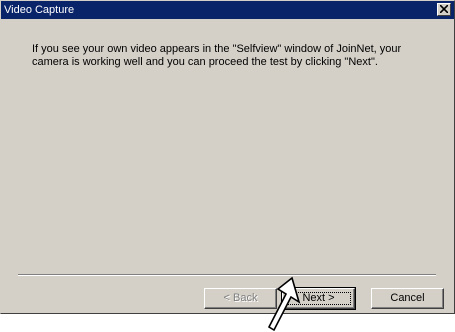  I want to click on arrow-pointer-icon, so click(284, 304).